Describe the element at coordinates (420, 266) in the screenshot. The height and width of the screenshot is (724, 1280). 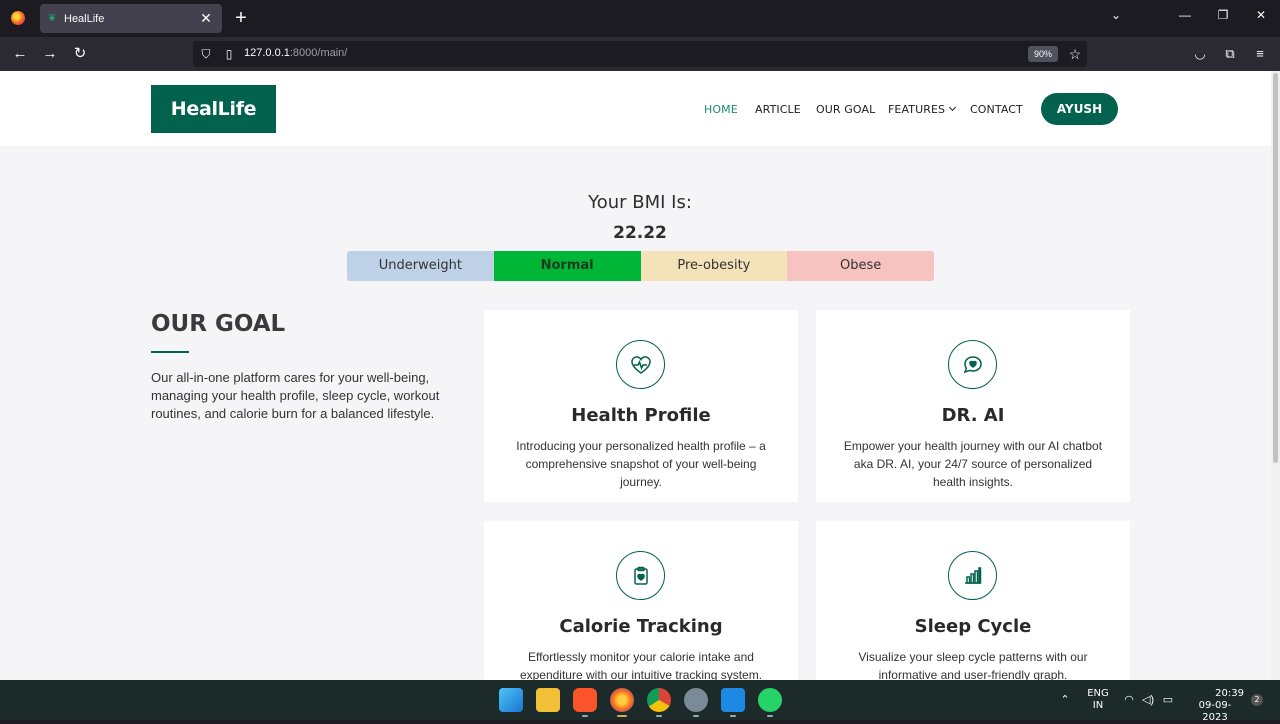
I see `bmi-category-underweight: Underweight` at that location.